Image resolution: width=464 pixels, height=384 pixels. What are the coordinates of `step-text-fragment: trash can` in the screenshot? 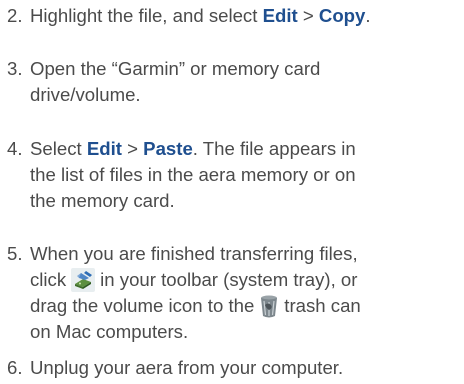 It's located at (322, 305).